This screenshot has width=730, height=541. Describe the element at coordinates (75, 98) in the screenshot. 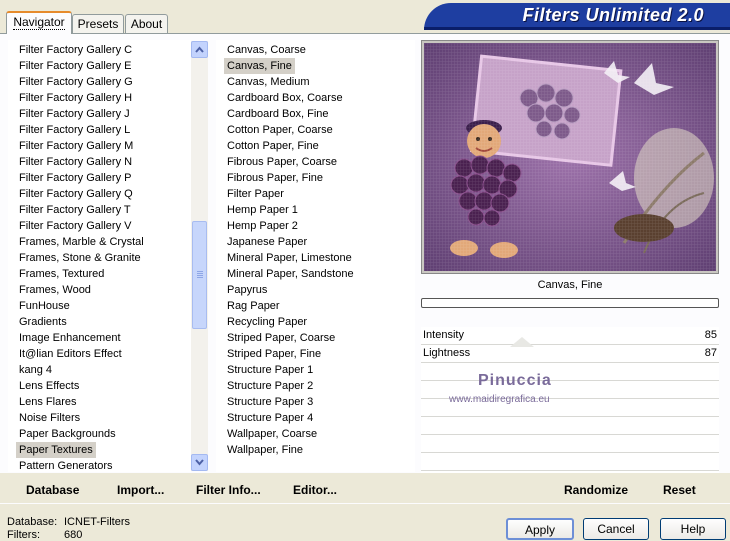

I see `list-item: Filter Factory Gallery H` at that location.